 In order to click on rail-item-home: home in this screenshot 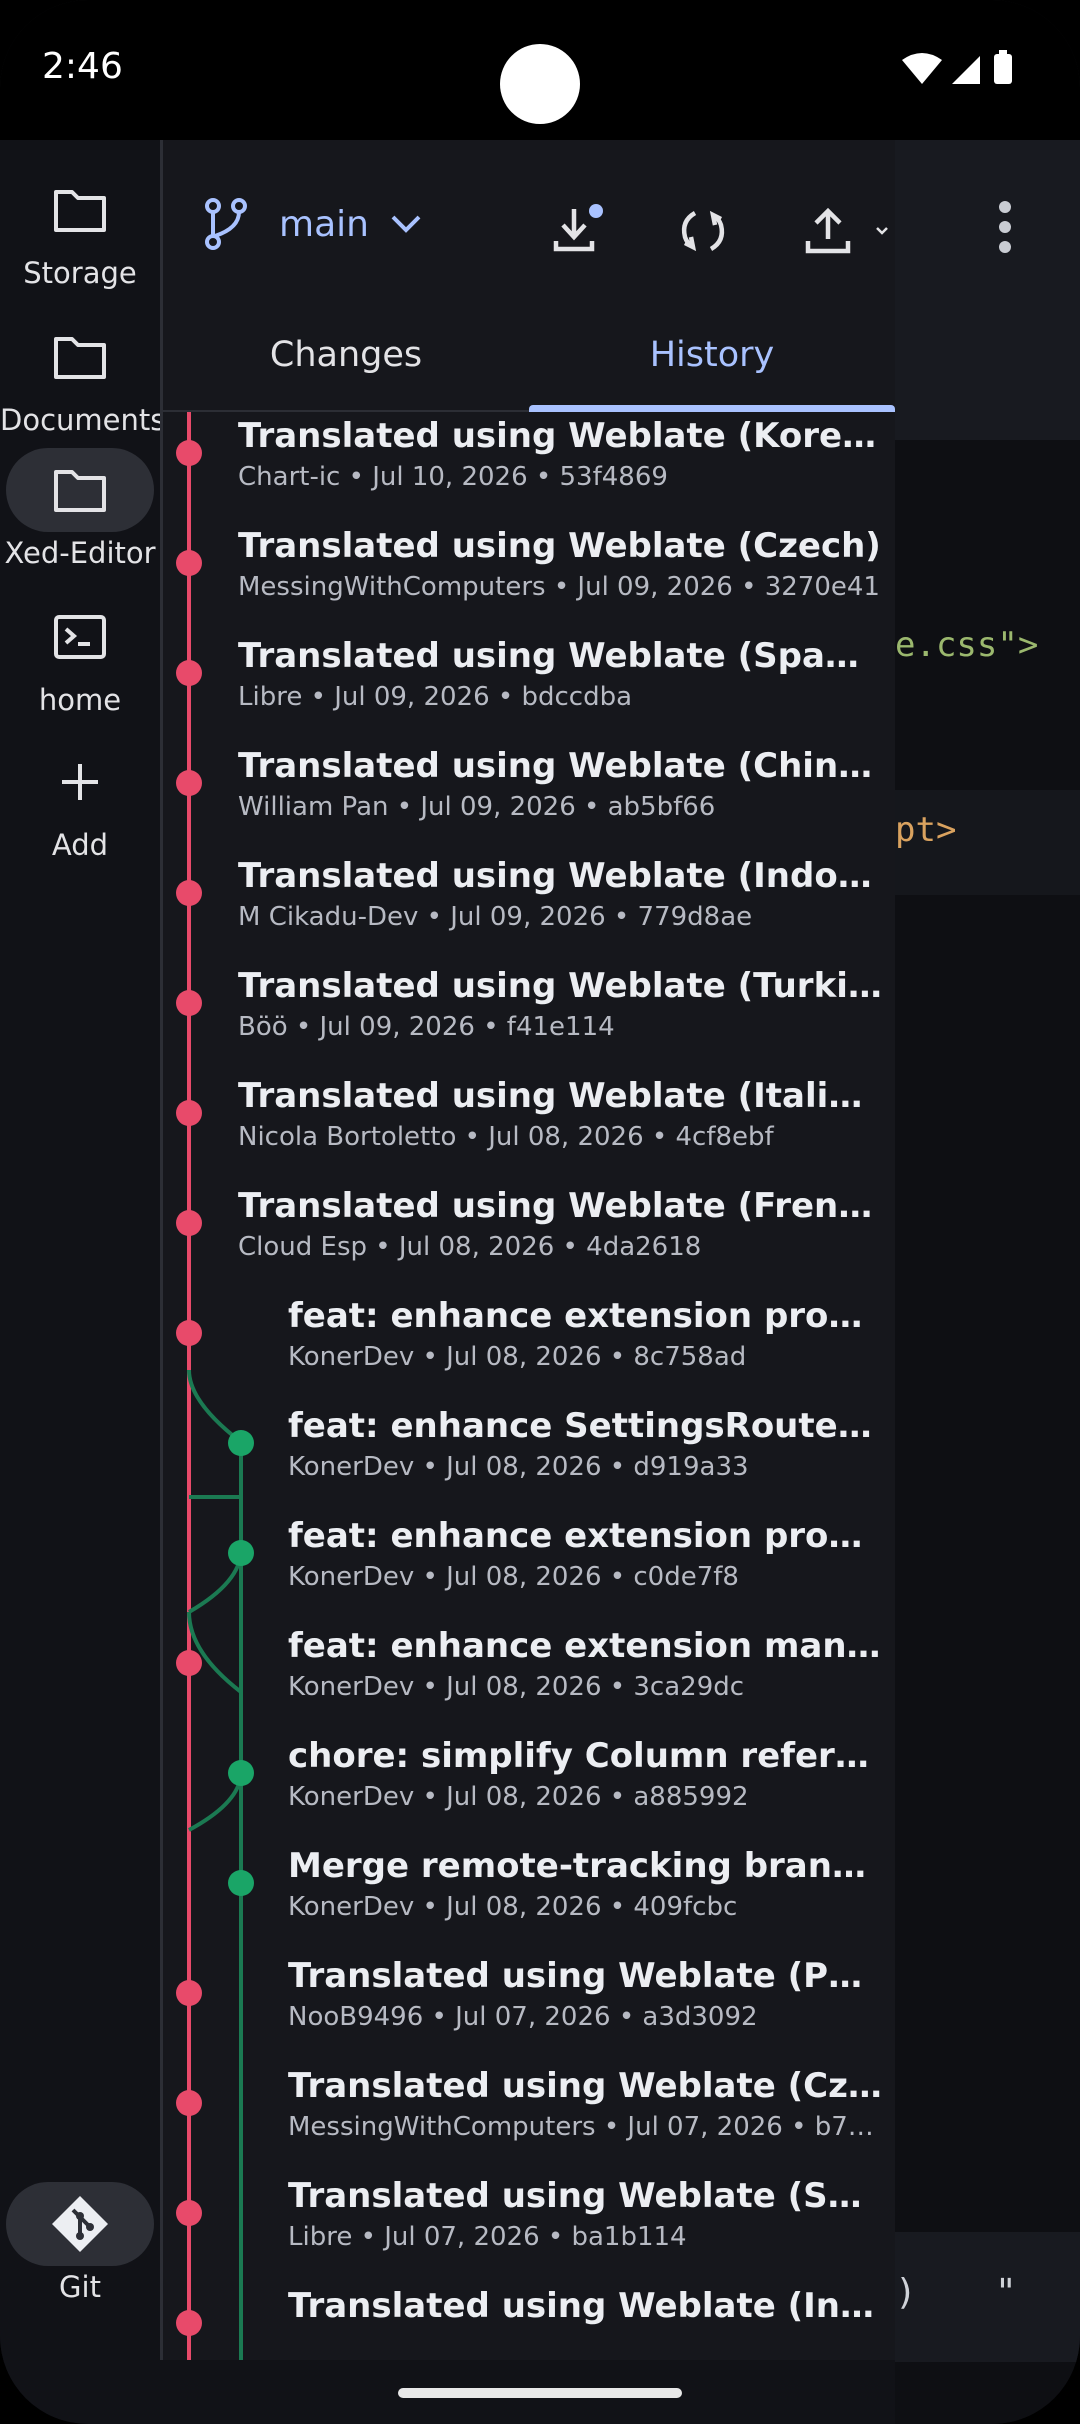, I will do `click(80, 656)`.